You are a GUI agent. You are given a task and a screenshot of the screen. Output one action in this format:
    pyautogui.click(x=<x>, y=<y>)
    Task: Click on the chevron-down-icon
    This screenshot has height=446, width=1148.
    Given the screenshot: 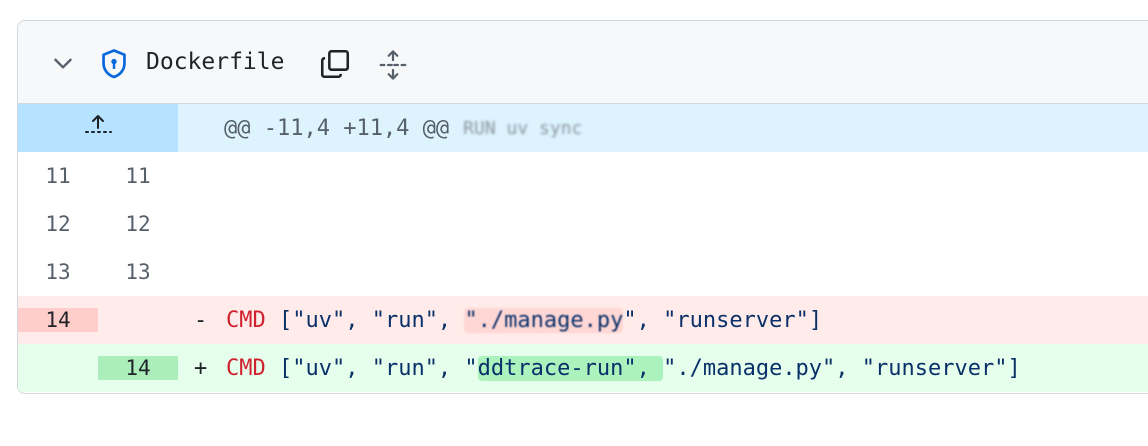 What is the action you would take?
    pyautogui.click(x=63, y=63)
    